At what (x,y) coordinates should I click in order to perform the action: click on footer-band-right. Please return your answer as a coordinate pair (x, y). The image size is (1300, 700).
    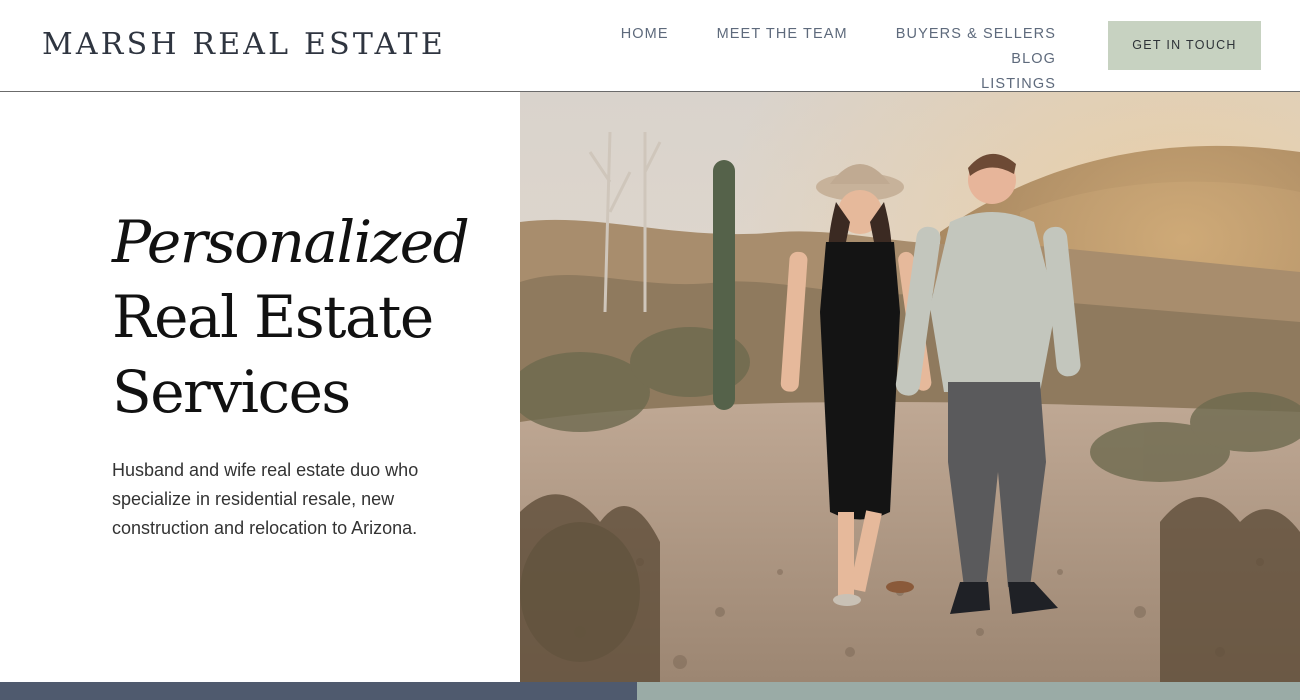
    Looking at the image, I should click on (968, 691).